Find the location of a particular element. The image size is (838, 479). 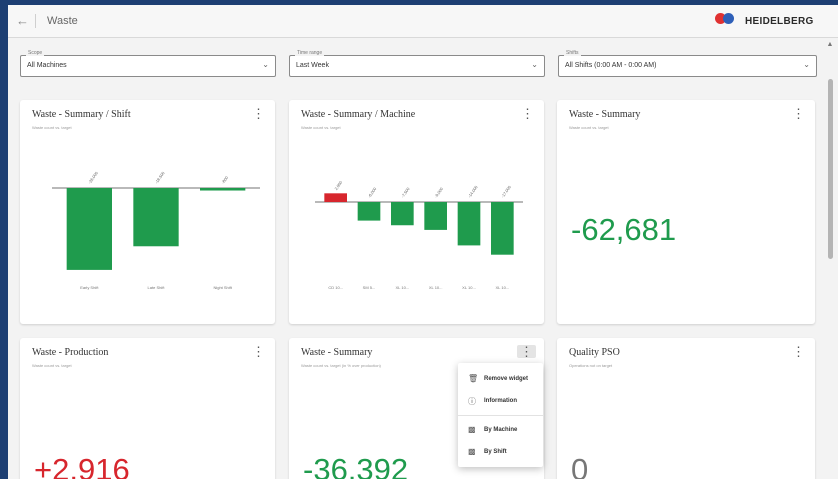

filter-label: Time range is located at coordinates (310, 53).